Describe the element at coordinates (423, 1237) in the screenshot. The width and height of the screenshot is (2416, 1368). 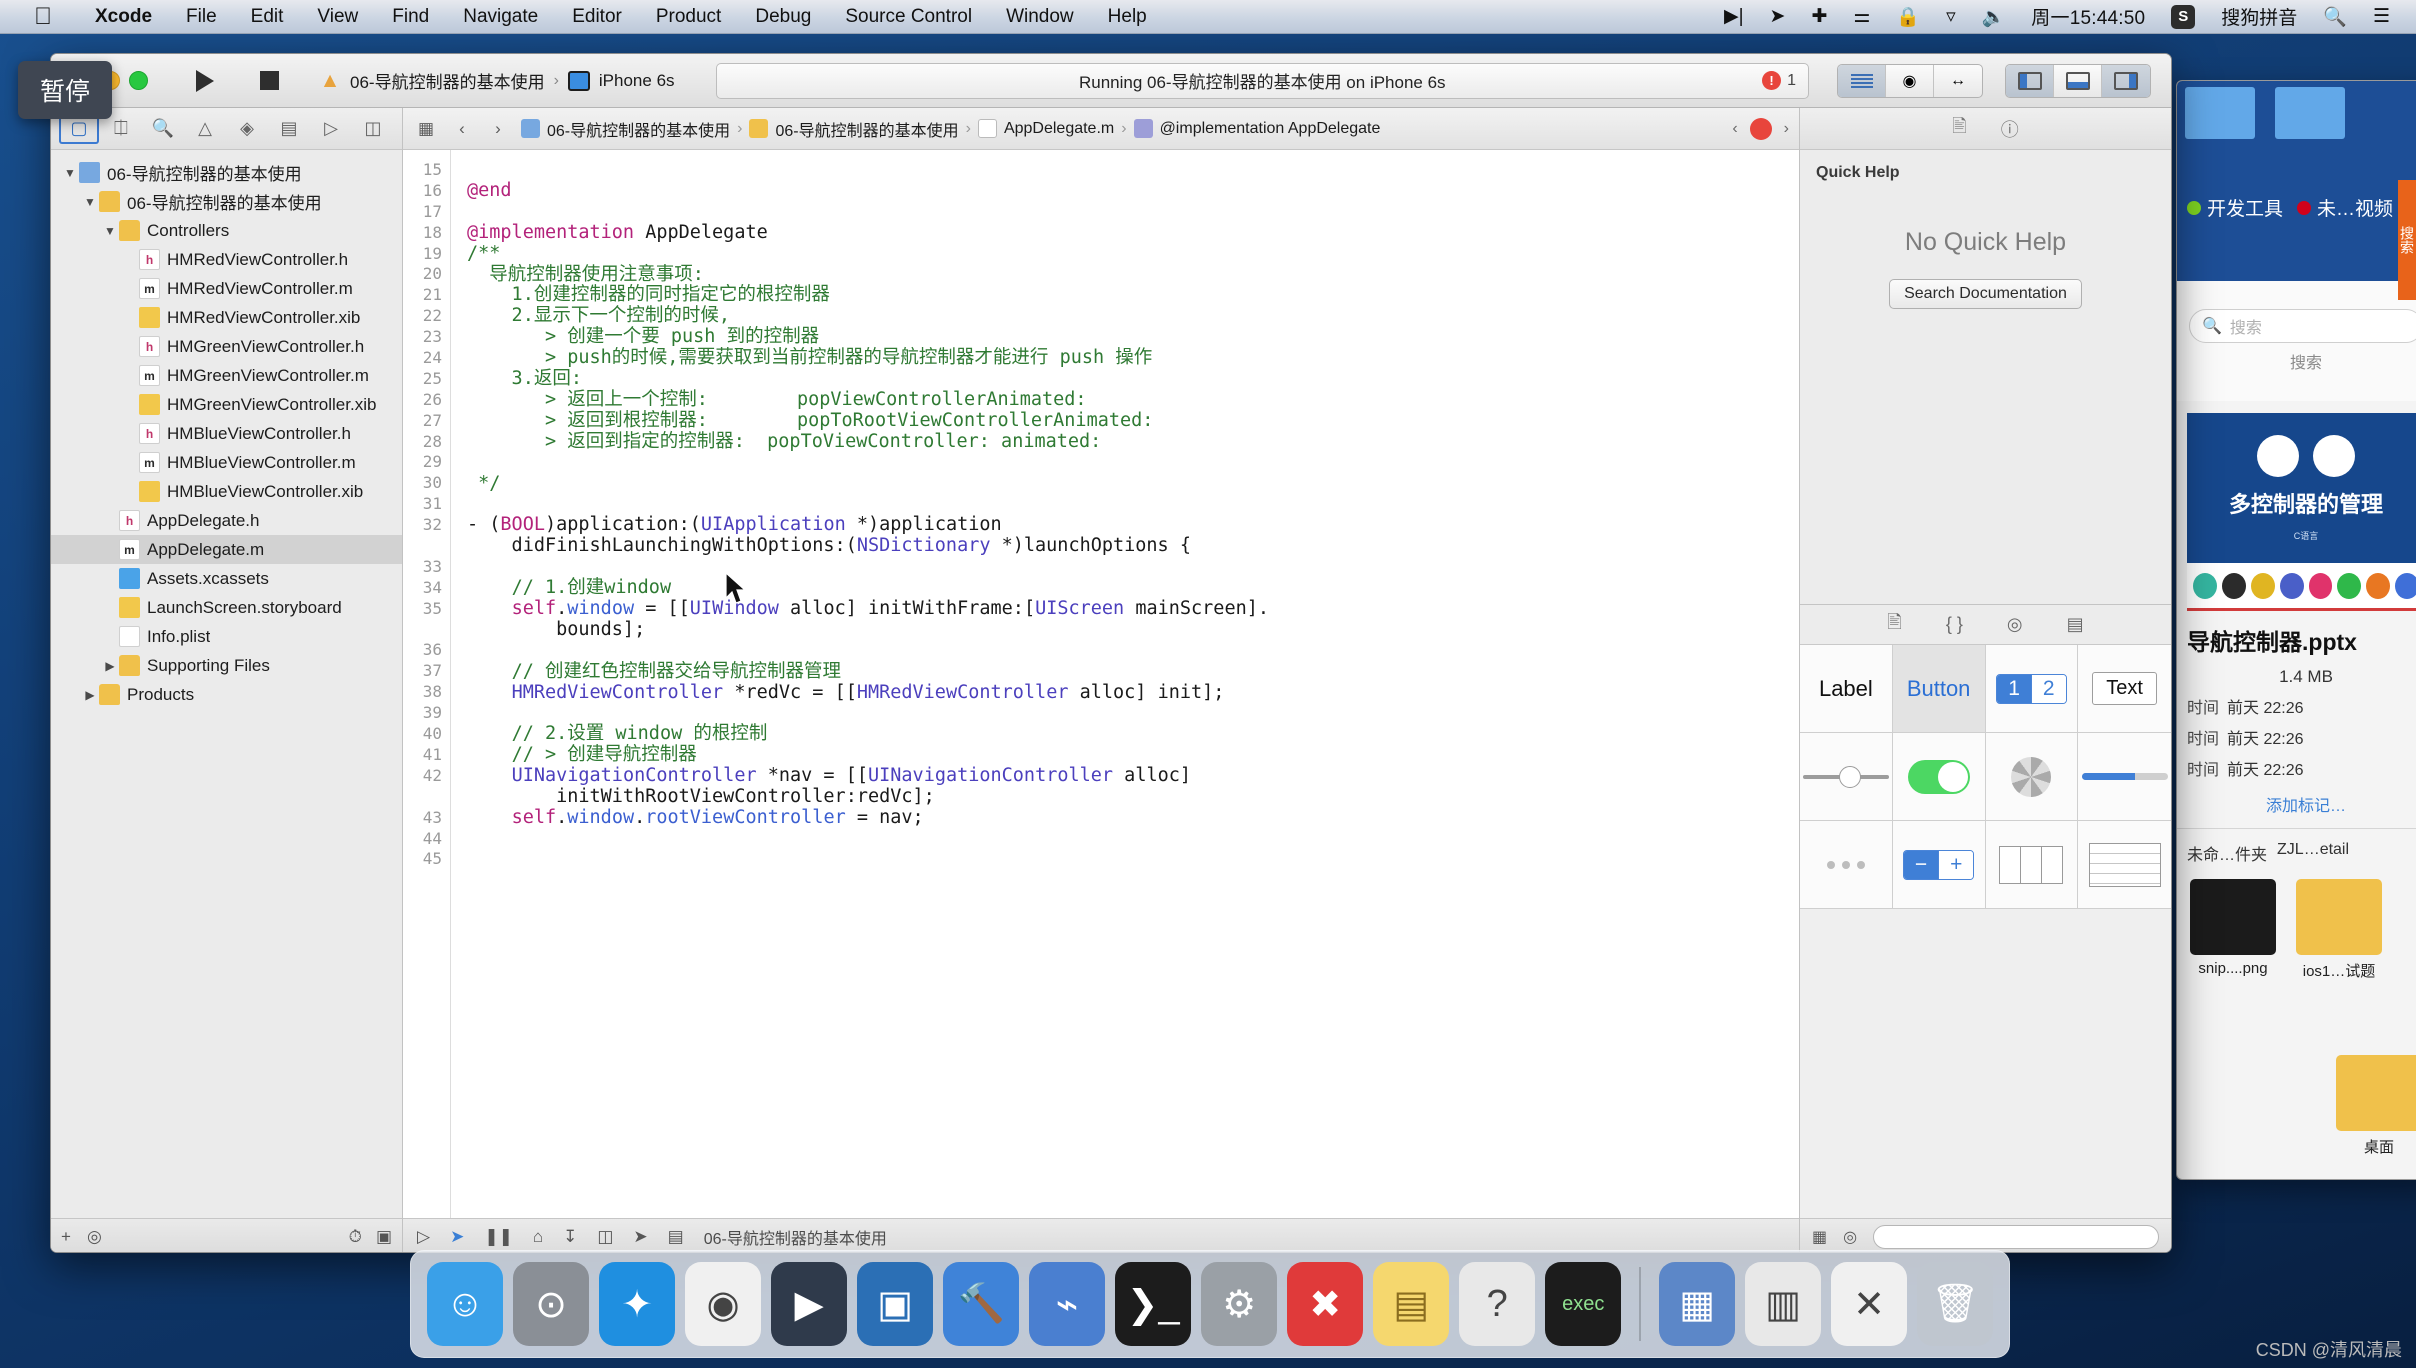
I see `breakpoints-icon: ▷` at that location.